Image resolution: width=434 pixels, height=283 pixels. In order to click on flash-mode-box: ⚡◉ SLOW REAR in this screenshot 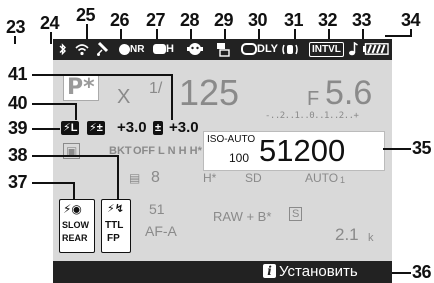, I will do `click(77, 226)`.